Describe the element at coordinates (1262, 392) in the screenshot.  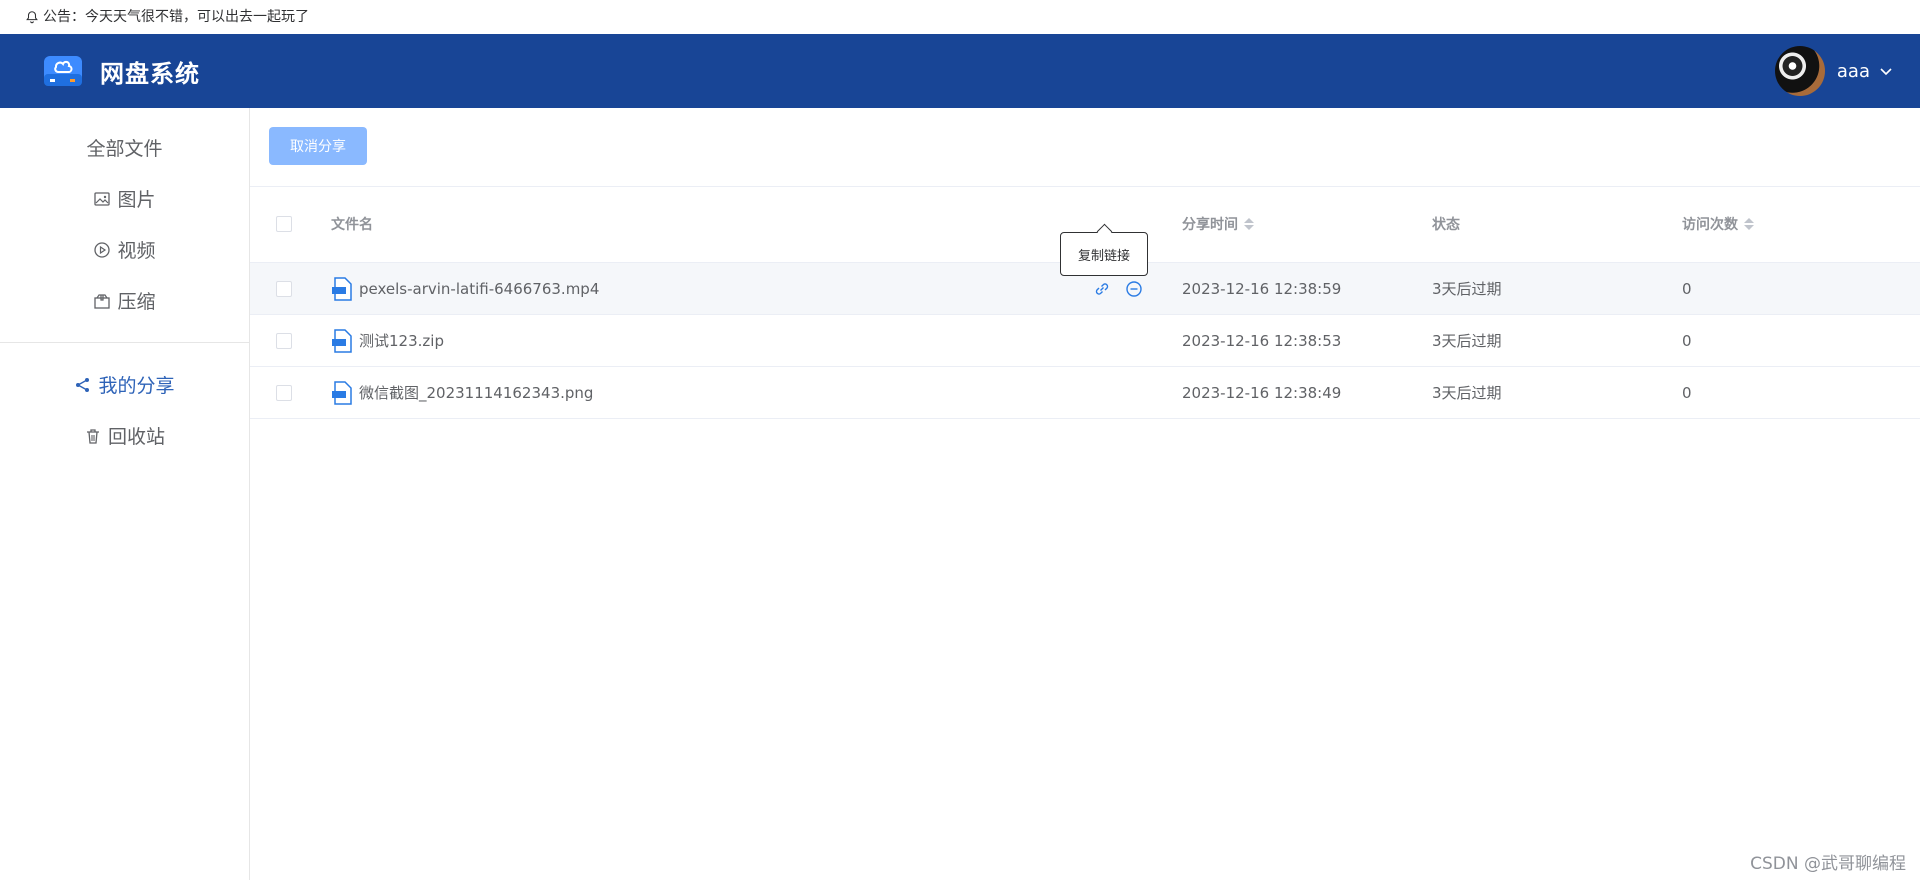
I see `share-time: 2023-12-16 12:38:49` at that location.